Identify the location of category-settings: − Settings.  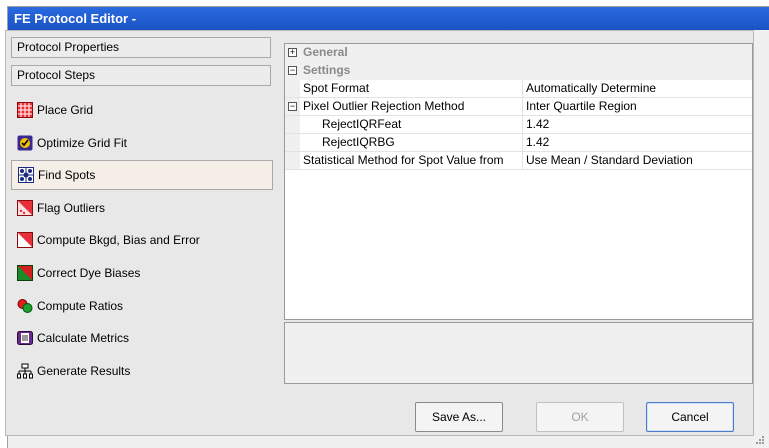
(518, 71).